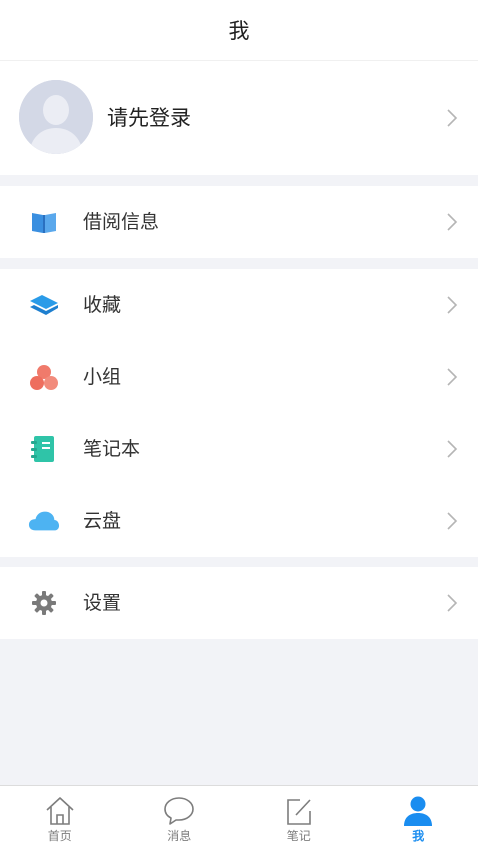 This screenshot has height=851, width=478. I want to click on menu-item-label: 小组, so click(102, 377).